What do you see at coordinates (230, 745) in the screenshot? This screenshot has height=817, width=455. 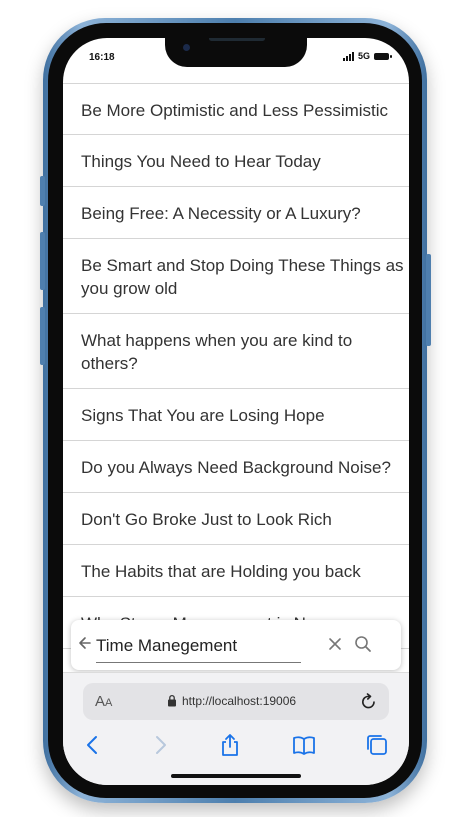 I see `share-icon` at bounding box center [230, 745].